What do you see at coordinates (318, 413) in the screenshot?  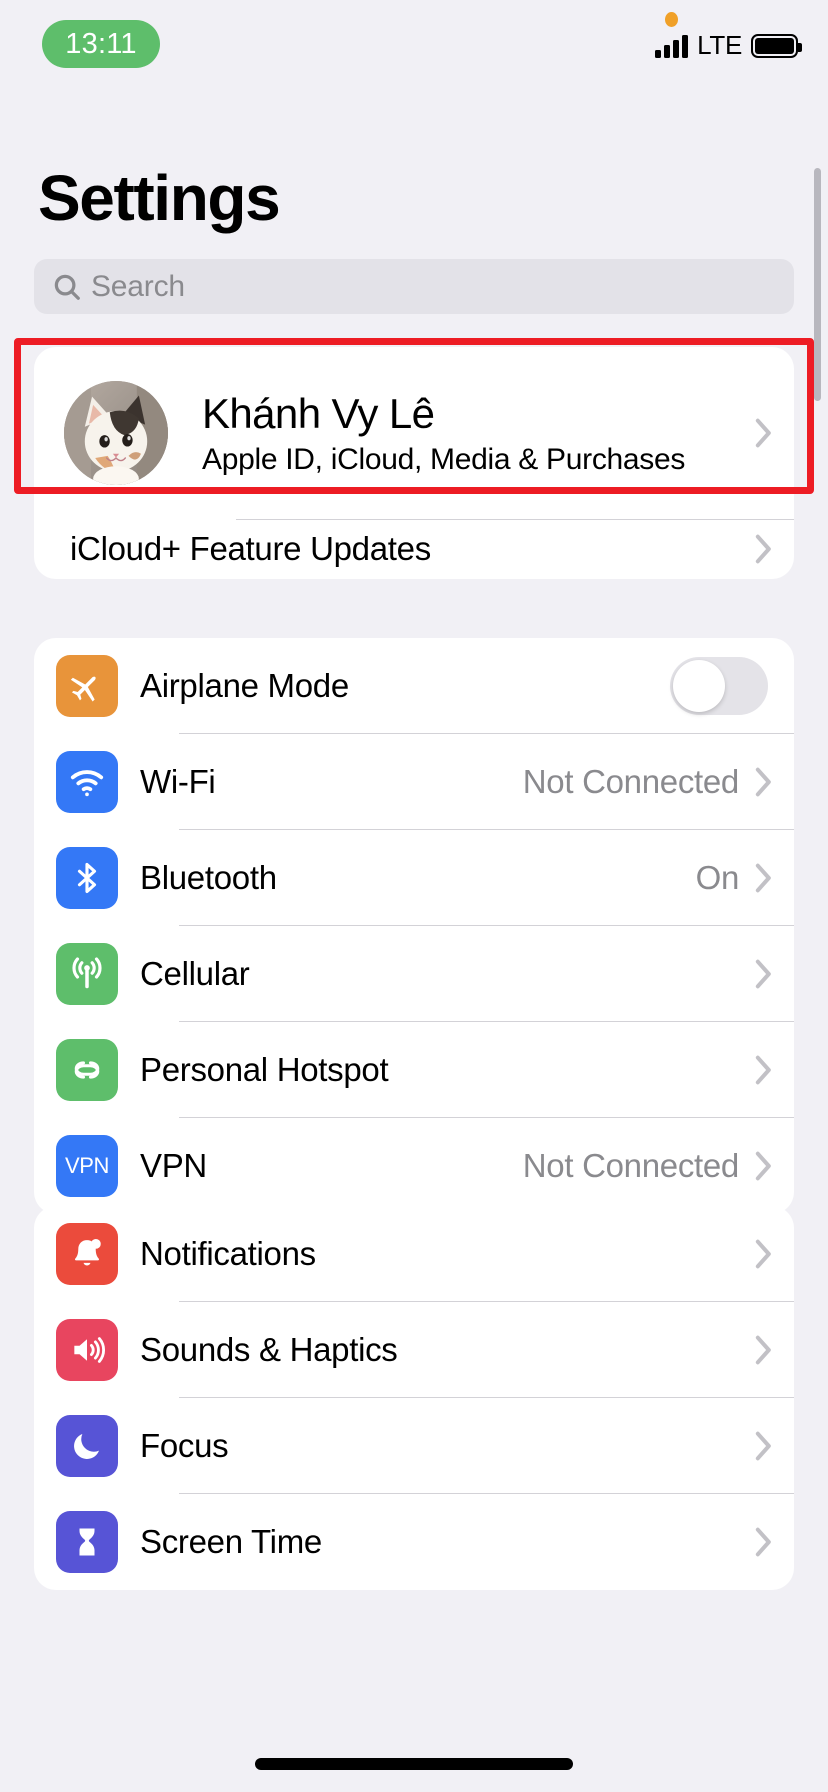 I see `account-name: Khánh Vy Lê` at bounding box center [318, 413].